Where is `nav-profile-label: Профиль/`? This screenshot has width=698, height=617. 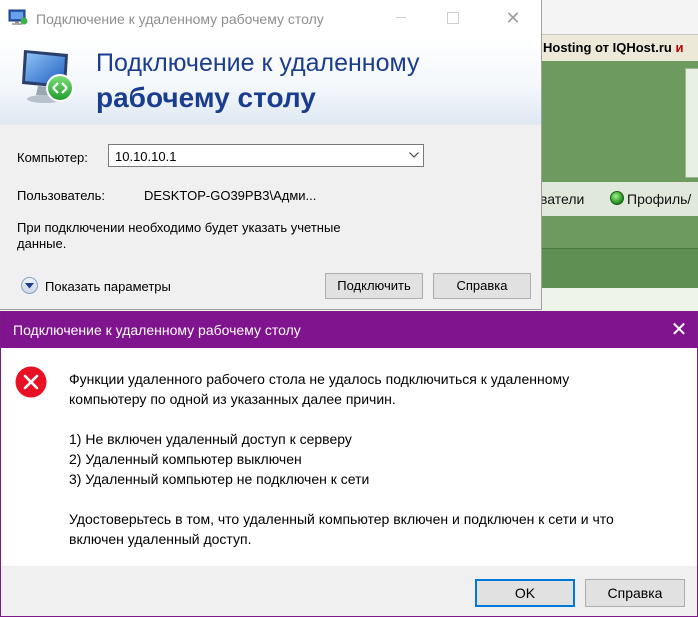 nav-profile-label: Профиль/ is located at coordinates (659, 199).